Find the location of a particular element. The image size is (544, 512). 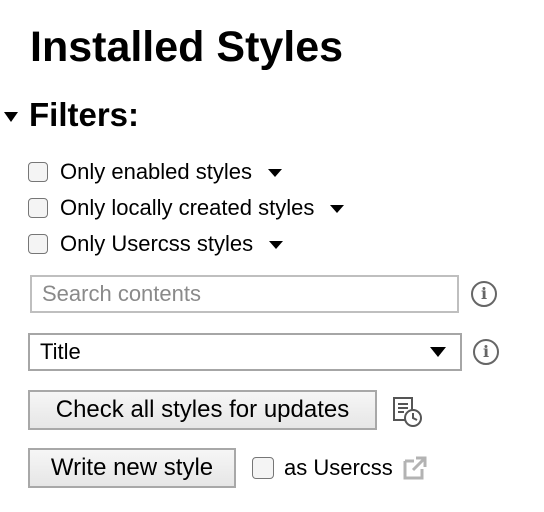

write-new-style-button: Write new style is located at coordinates (132, 468).